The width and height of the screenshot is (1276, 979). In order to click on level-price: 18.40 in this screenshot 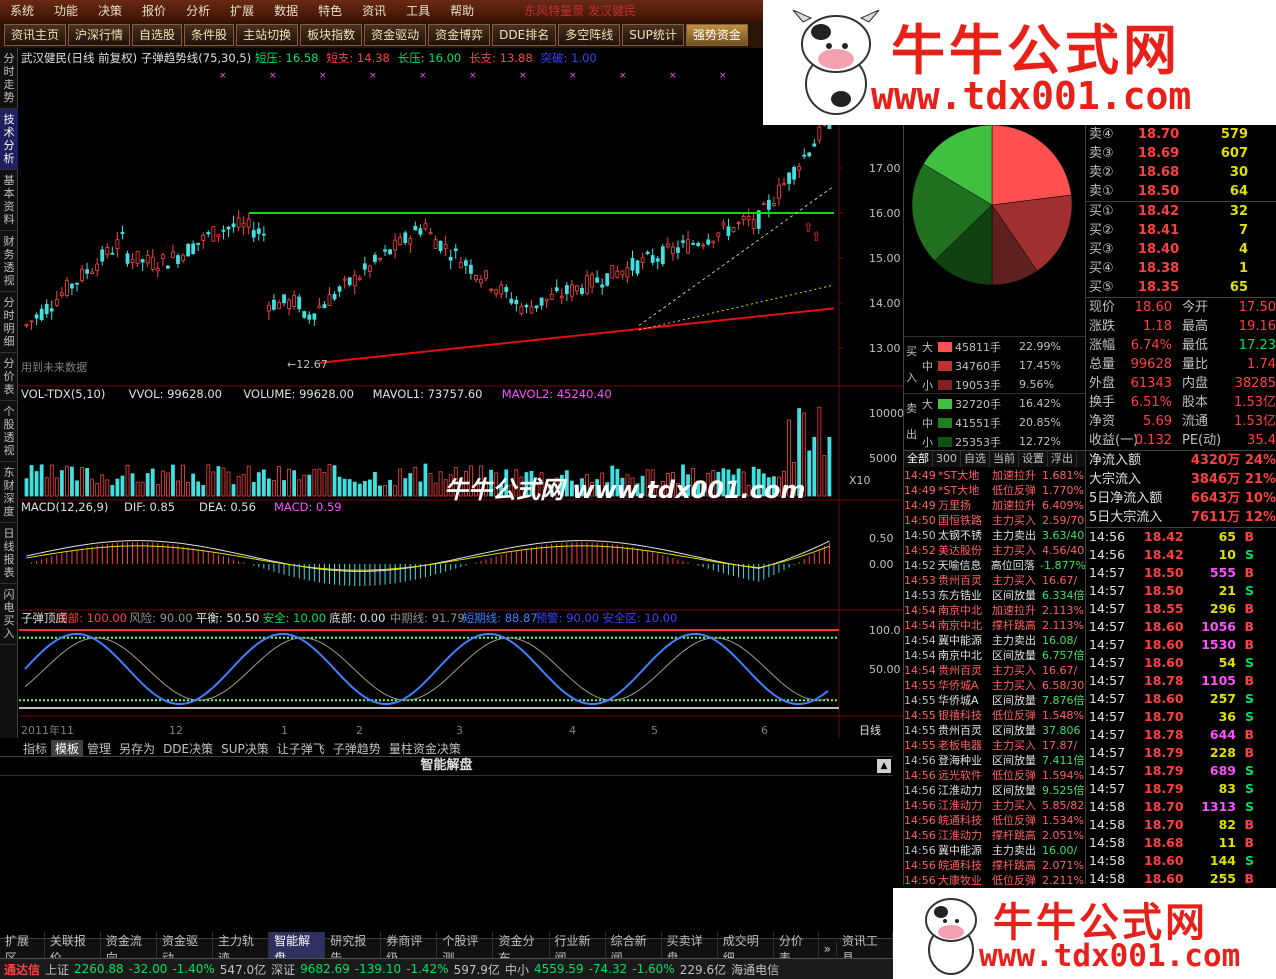, I will do `click(1159, 249)`.